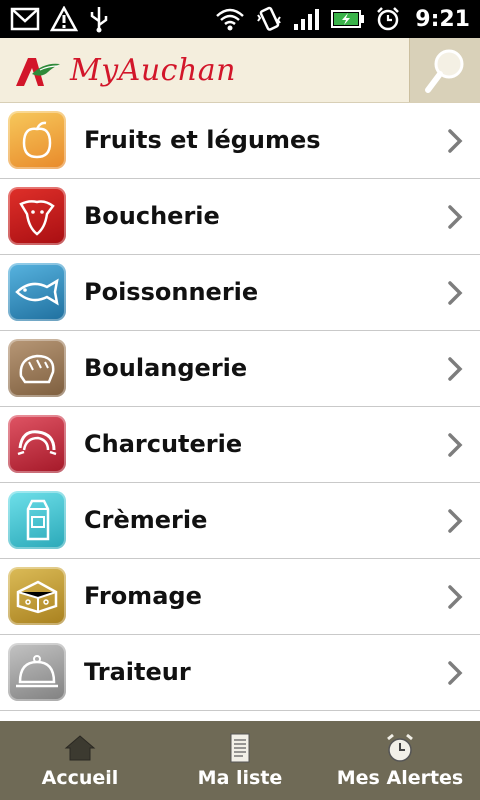 The height and width of the screenshot is (800, 480). Describe the element at coordinates (442, 19) in the screenshot. I see `clock-time: 9:21` at that location.